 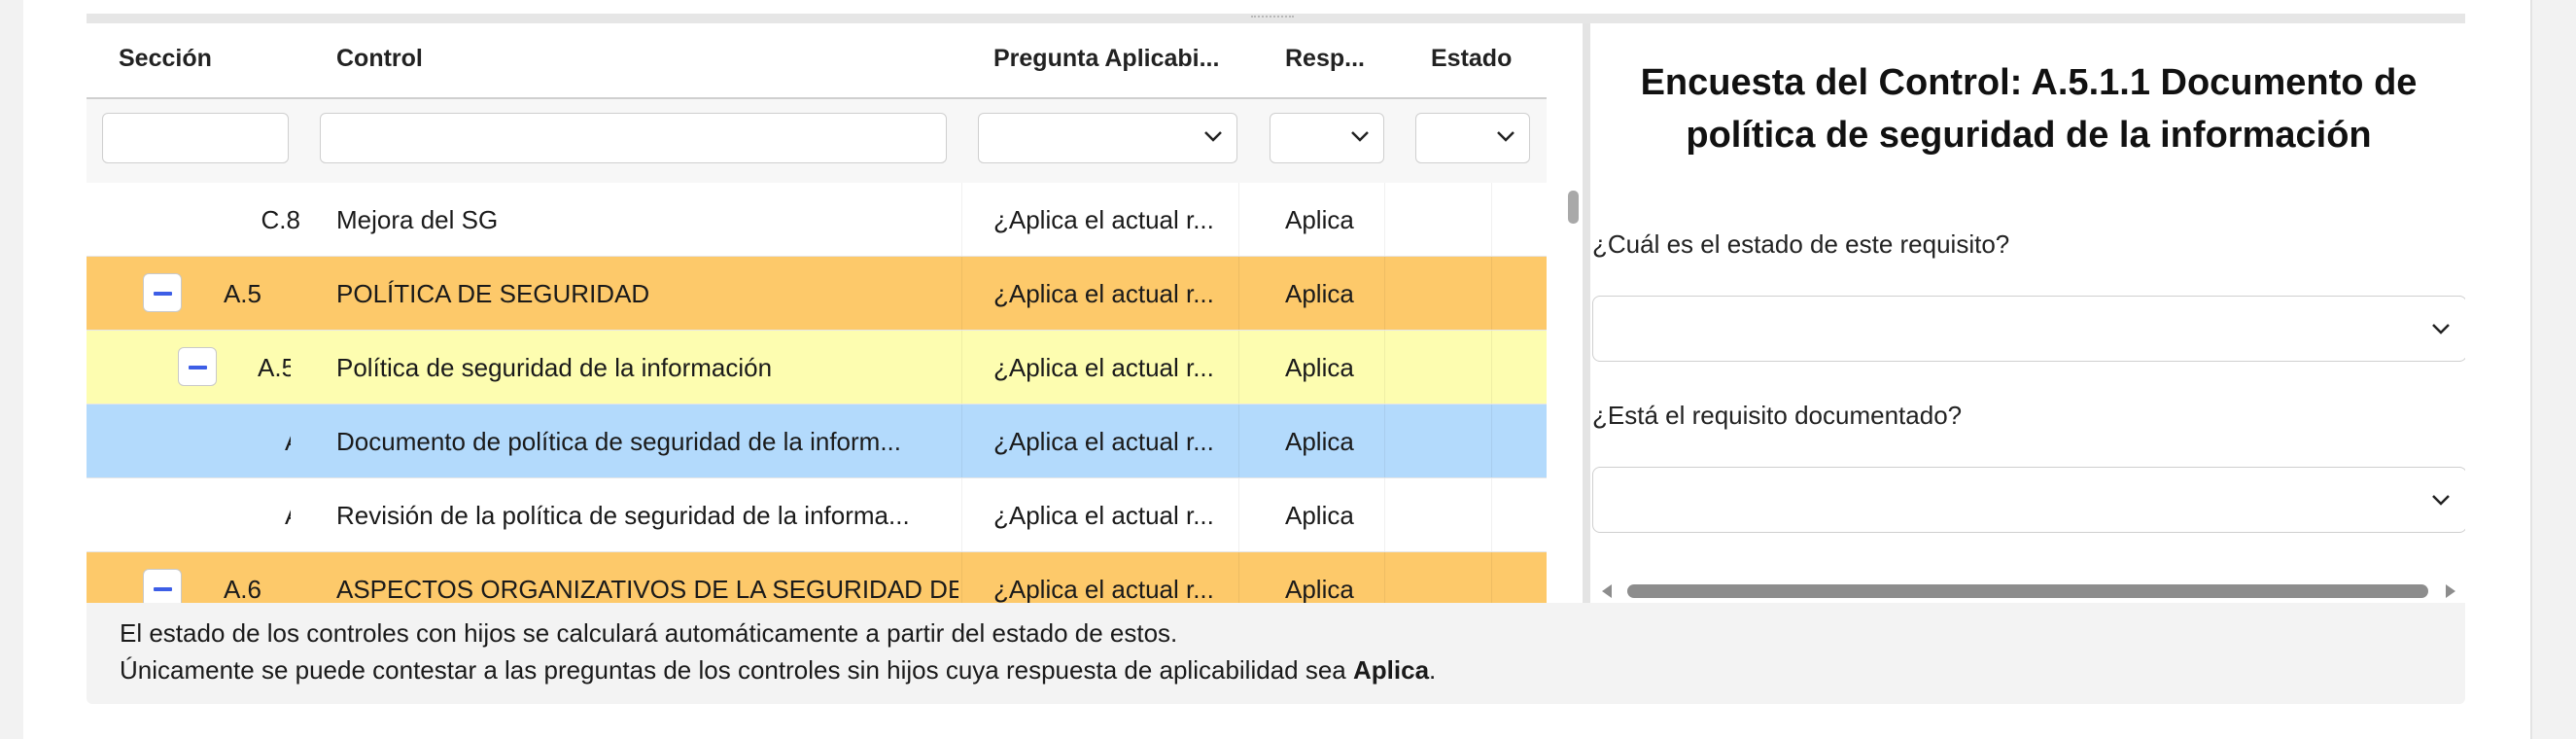 What do you see at coordinates (195, 138) in the screenshot?
I see `filter-seccion-input` at bounding box center [195, 138].